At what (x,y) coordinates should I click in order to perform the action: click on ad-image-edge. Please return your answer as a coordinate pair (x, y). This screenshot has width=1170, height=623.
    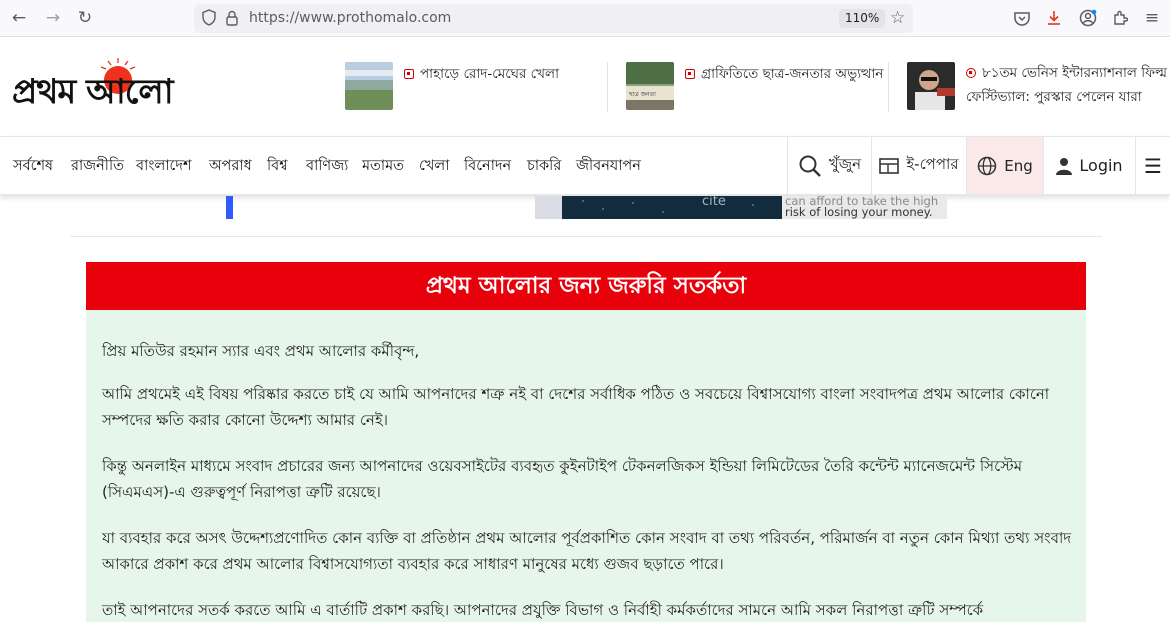
    Looking at the image, I should click on (549, 207).